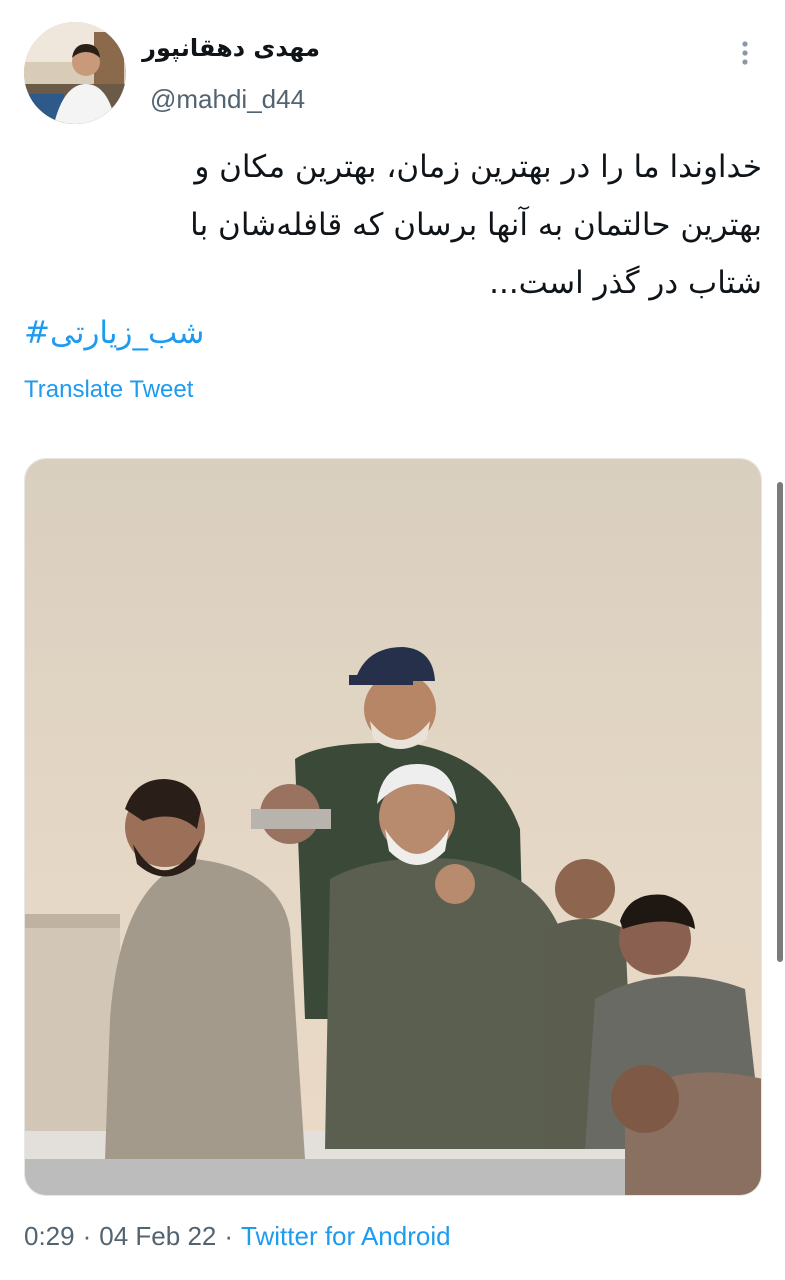  I want to click on tweet-time: 0:29, so click(49, 1236).